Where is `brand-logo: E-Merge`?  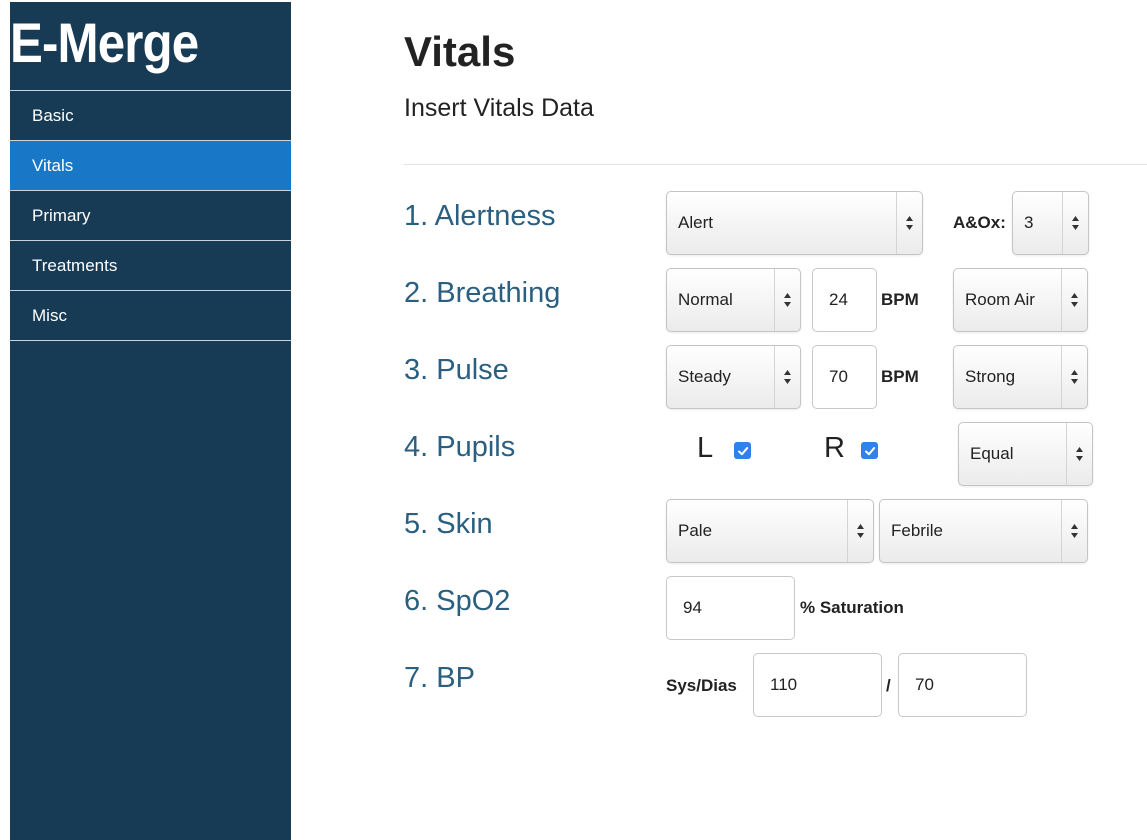
brand-logo: E-Merge is located at coordinates (150, 46).